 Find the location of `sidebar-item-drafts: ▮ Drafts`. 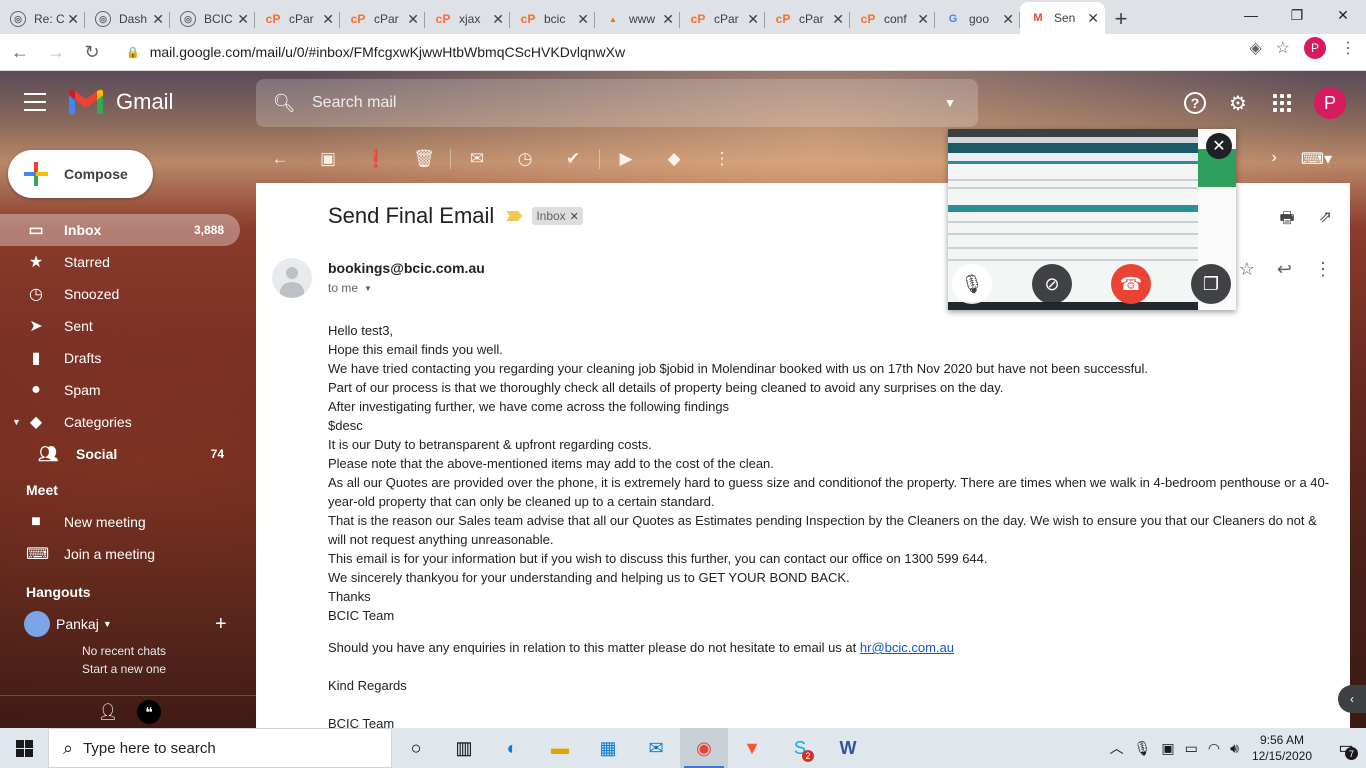

sidebar-item-drafts: ▮ Drafts is located at coordinates (120, 358).